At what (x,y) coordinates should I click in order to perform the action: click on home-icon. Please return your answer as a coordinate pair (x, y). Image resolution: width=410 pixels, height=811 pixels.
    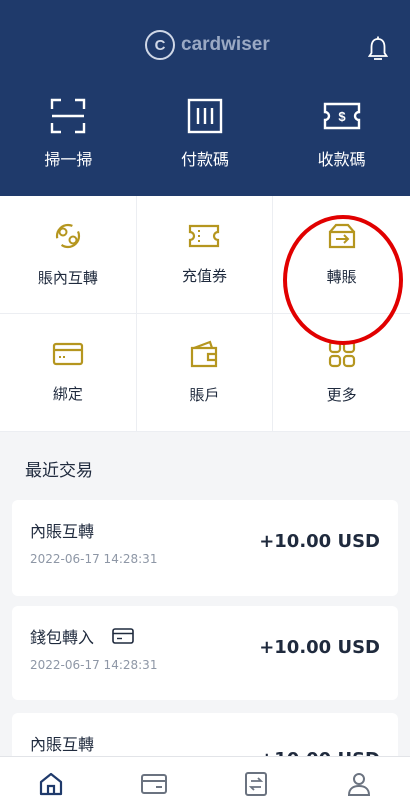
    Looking at the image, I should click on (51, 784).